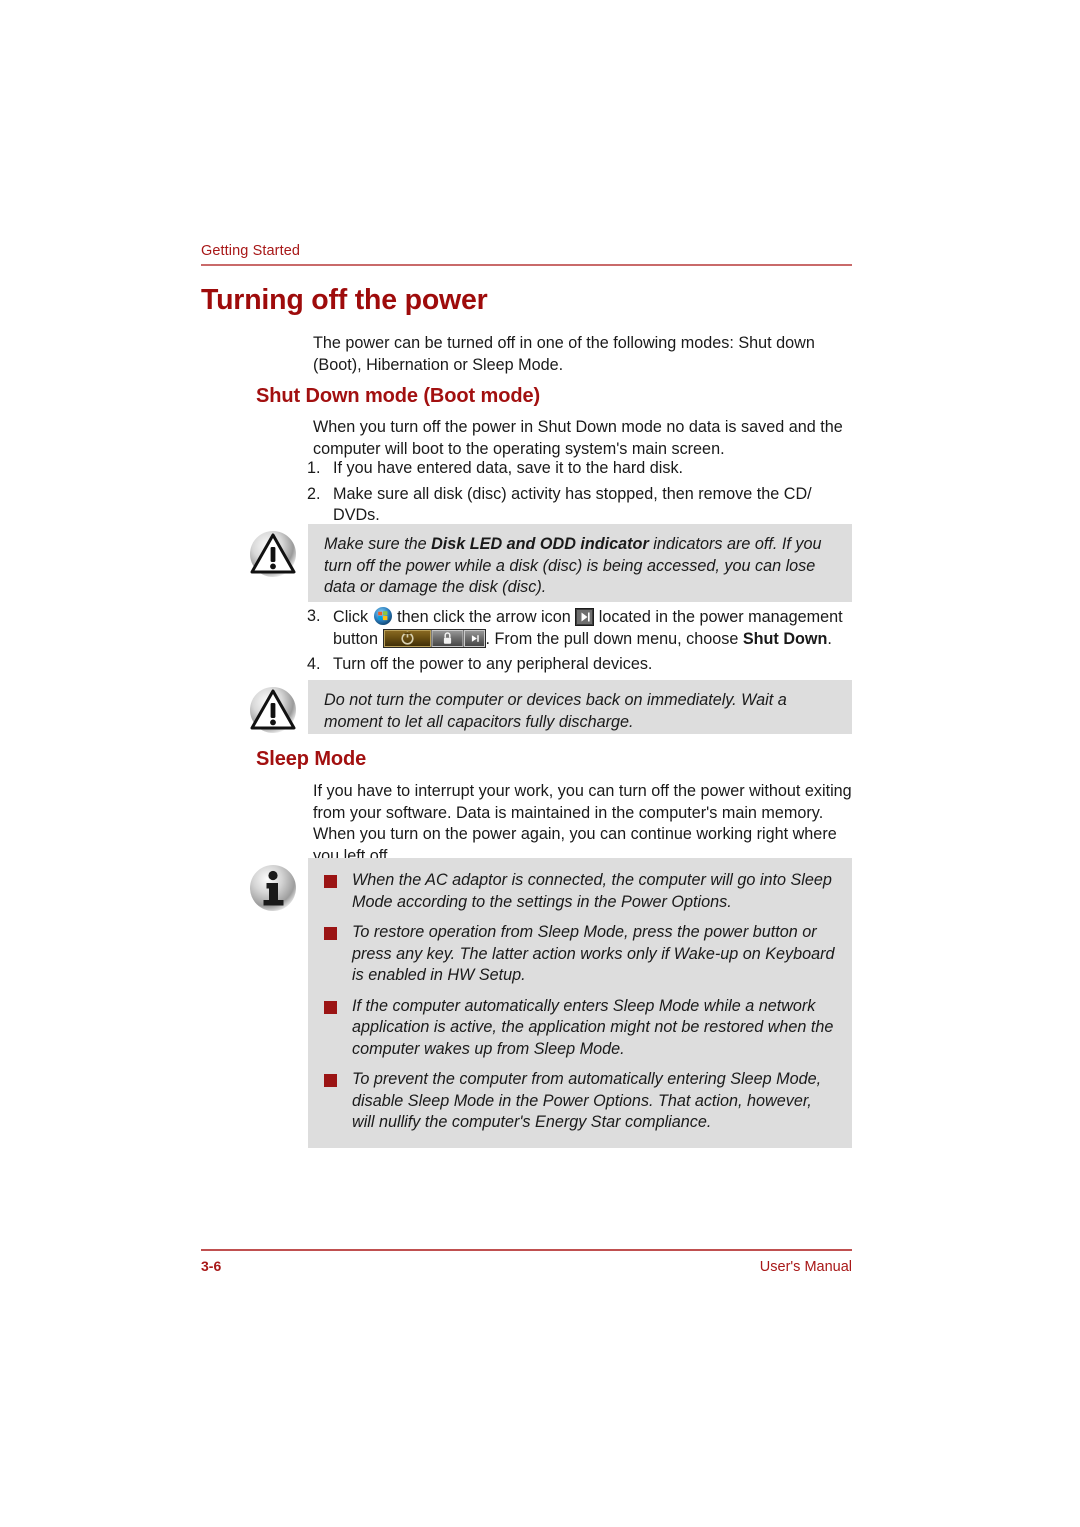 The height and width of the screenshot is (1527, 1080). What do you see at coordinates (526, 1266) in the screenshot?
I see `footer-row: 3-6 User's Manual` at bounding box center [526, 1266].